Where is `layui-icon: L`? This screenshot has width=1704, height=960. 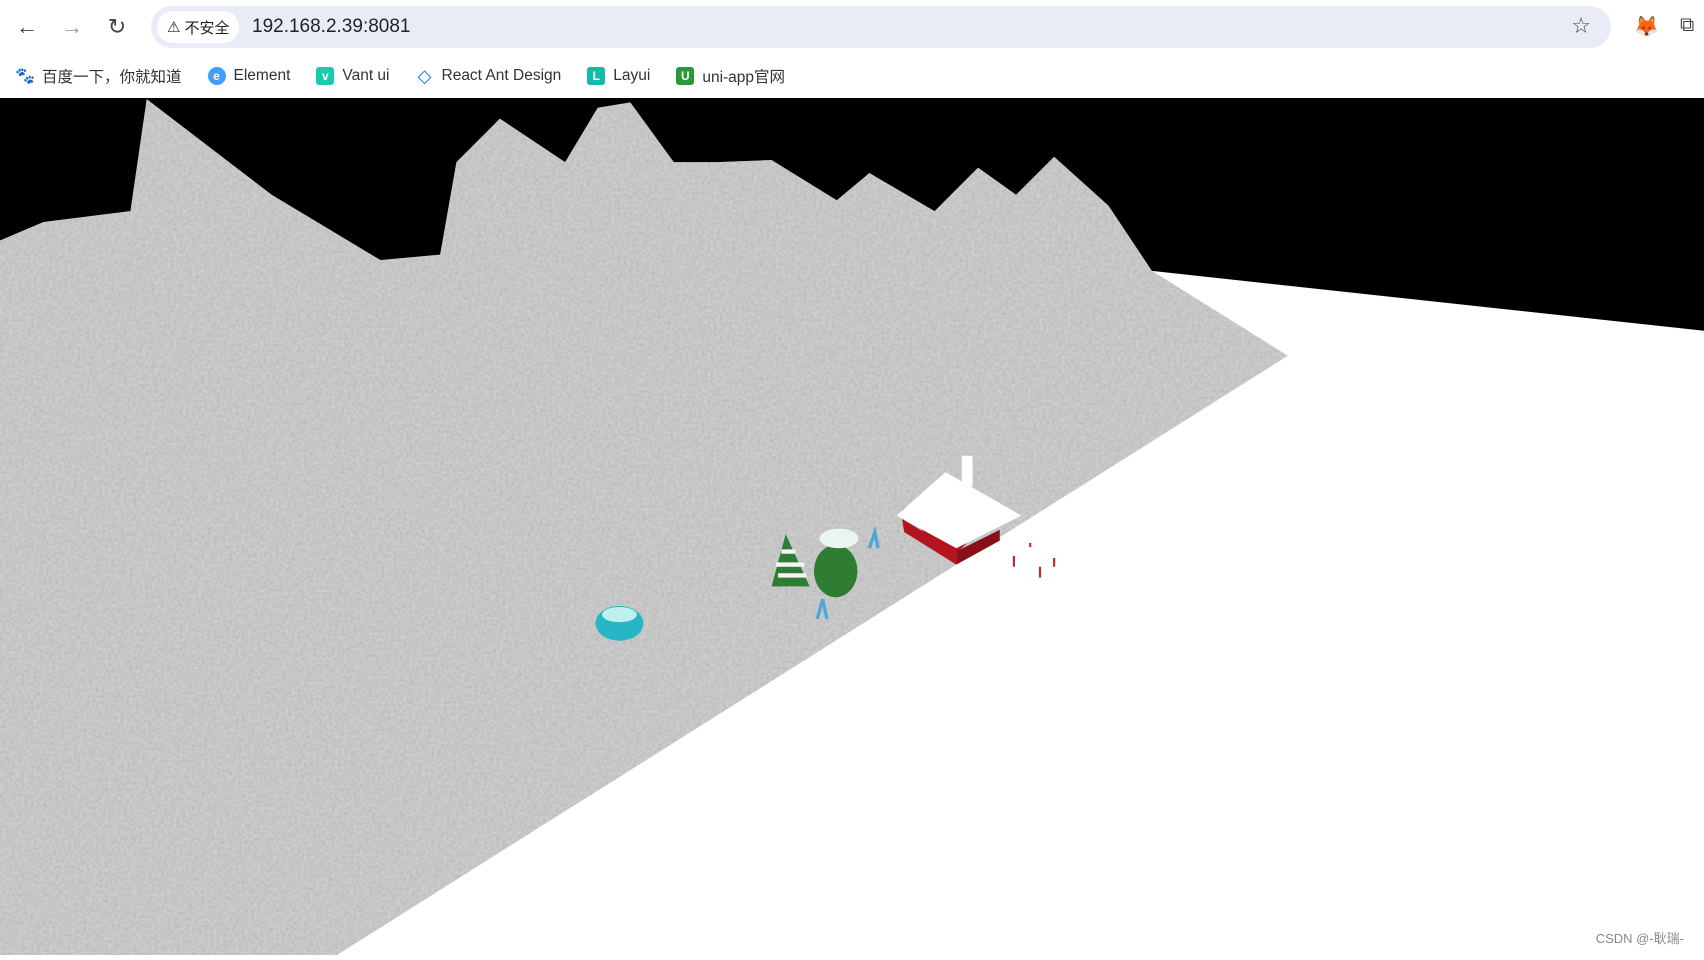
layui-icon: L is located at coordinates (596, 76).